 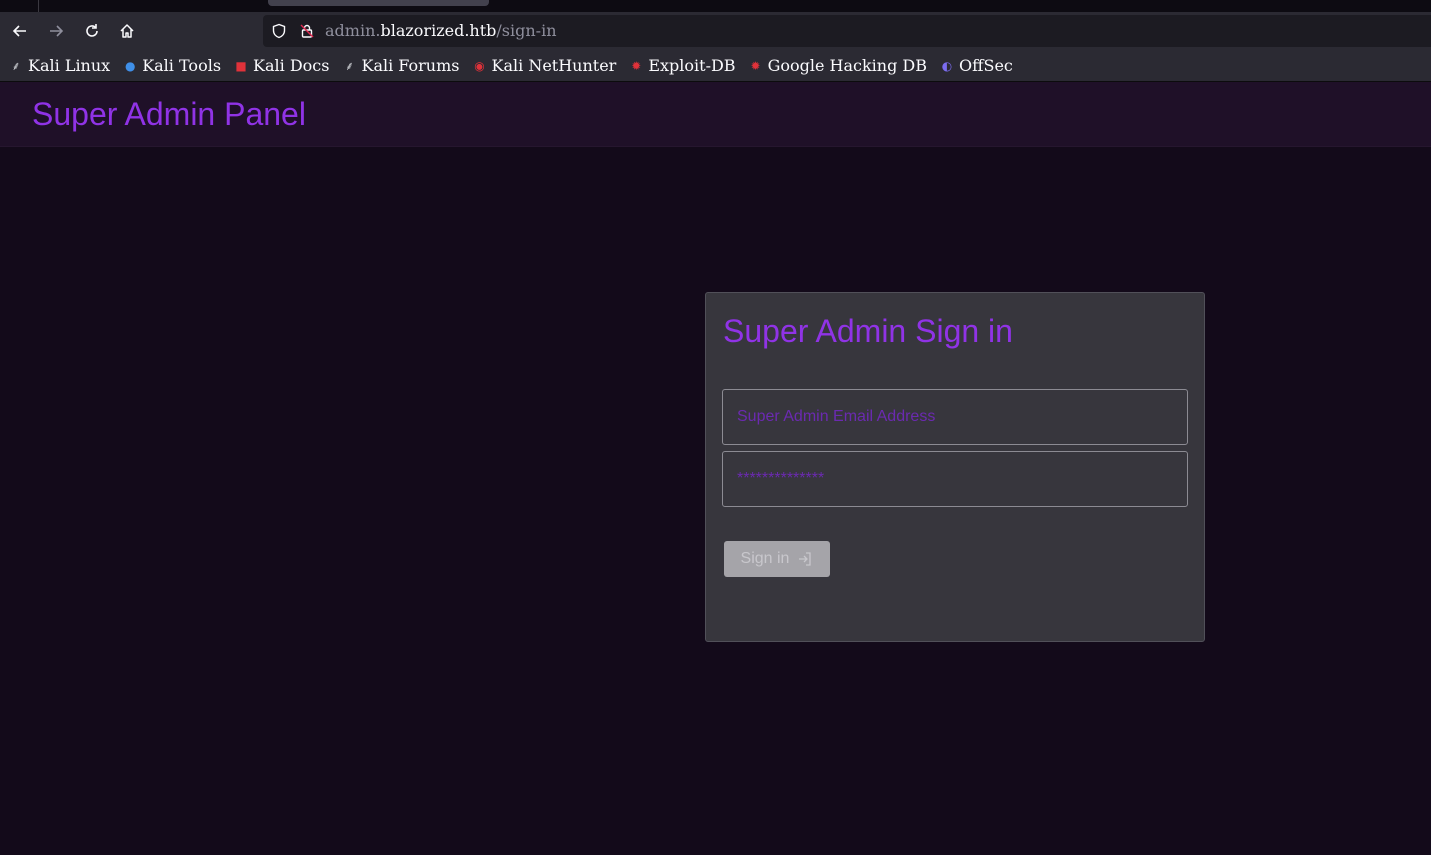 What do you see at coordinates (715, 114) in the screenshot?
I see `app-header: Super Admin Panel` at bounding box center [715, 114].